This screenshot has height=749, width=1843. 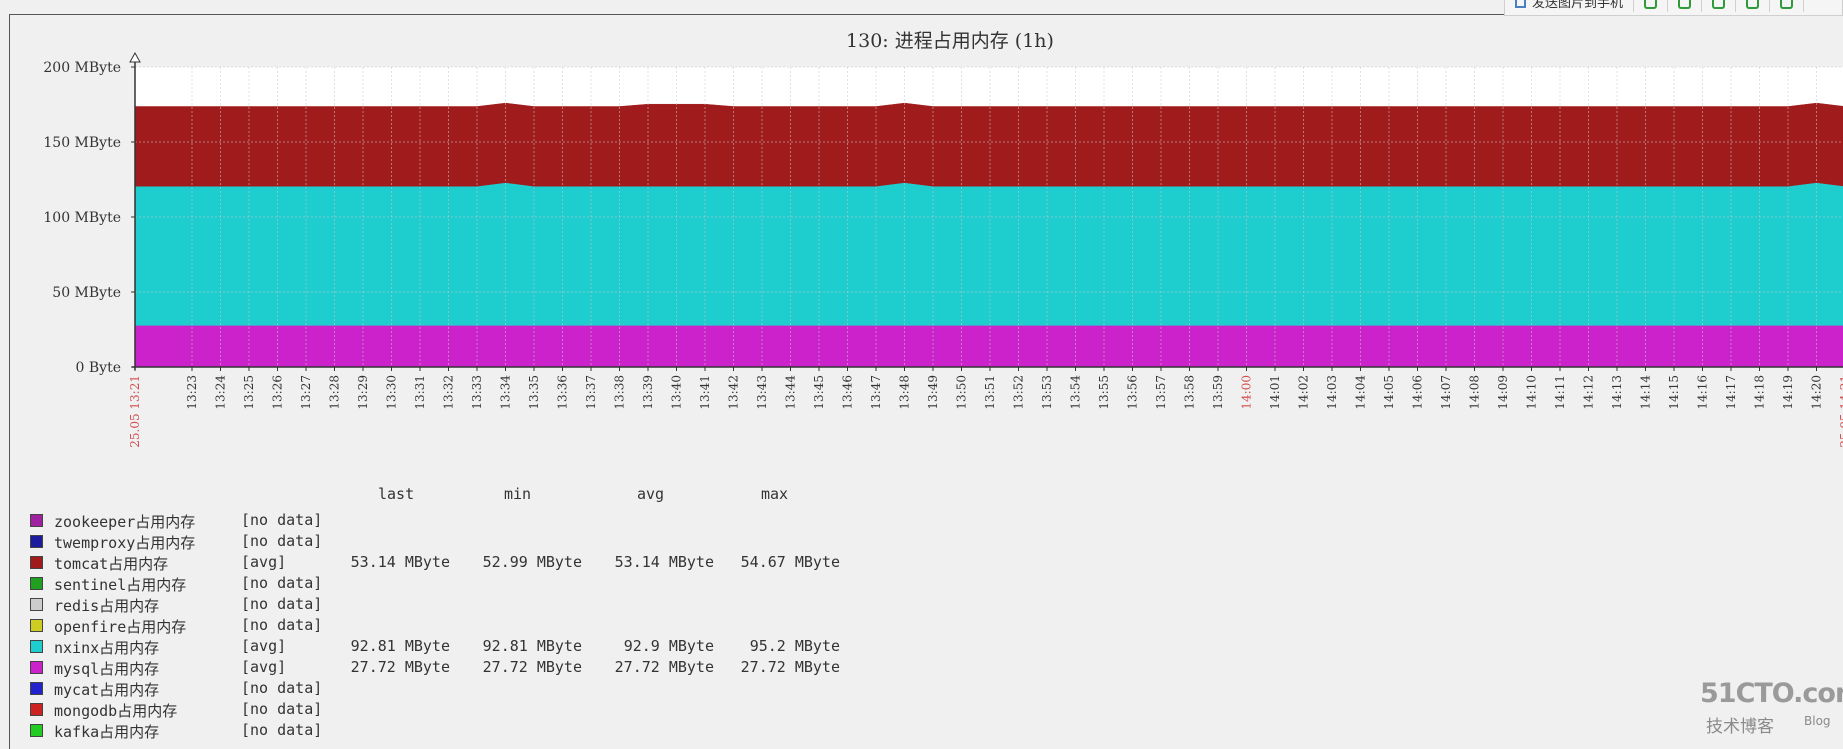 What do you see at coordinates (335, 392) in the screenshot?
I see `x-tick-label: 13:28` at bounding box center [335, 392].